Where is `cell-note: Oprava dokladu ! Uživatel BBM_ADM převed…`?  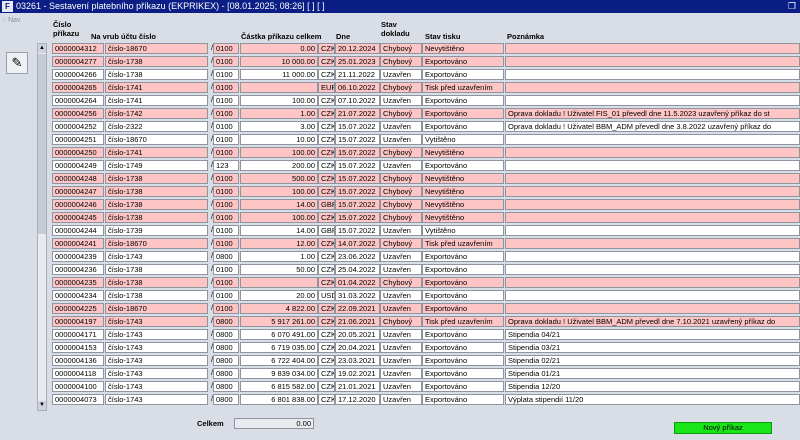
cell-note: Oprava dokladu ! Uživatel BBM_ADM převed… is located at coordinates (652, 126).